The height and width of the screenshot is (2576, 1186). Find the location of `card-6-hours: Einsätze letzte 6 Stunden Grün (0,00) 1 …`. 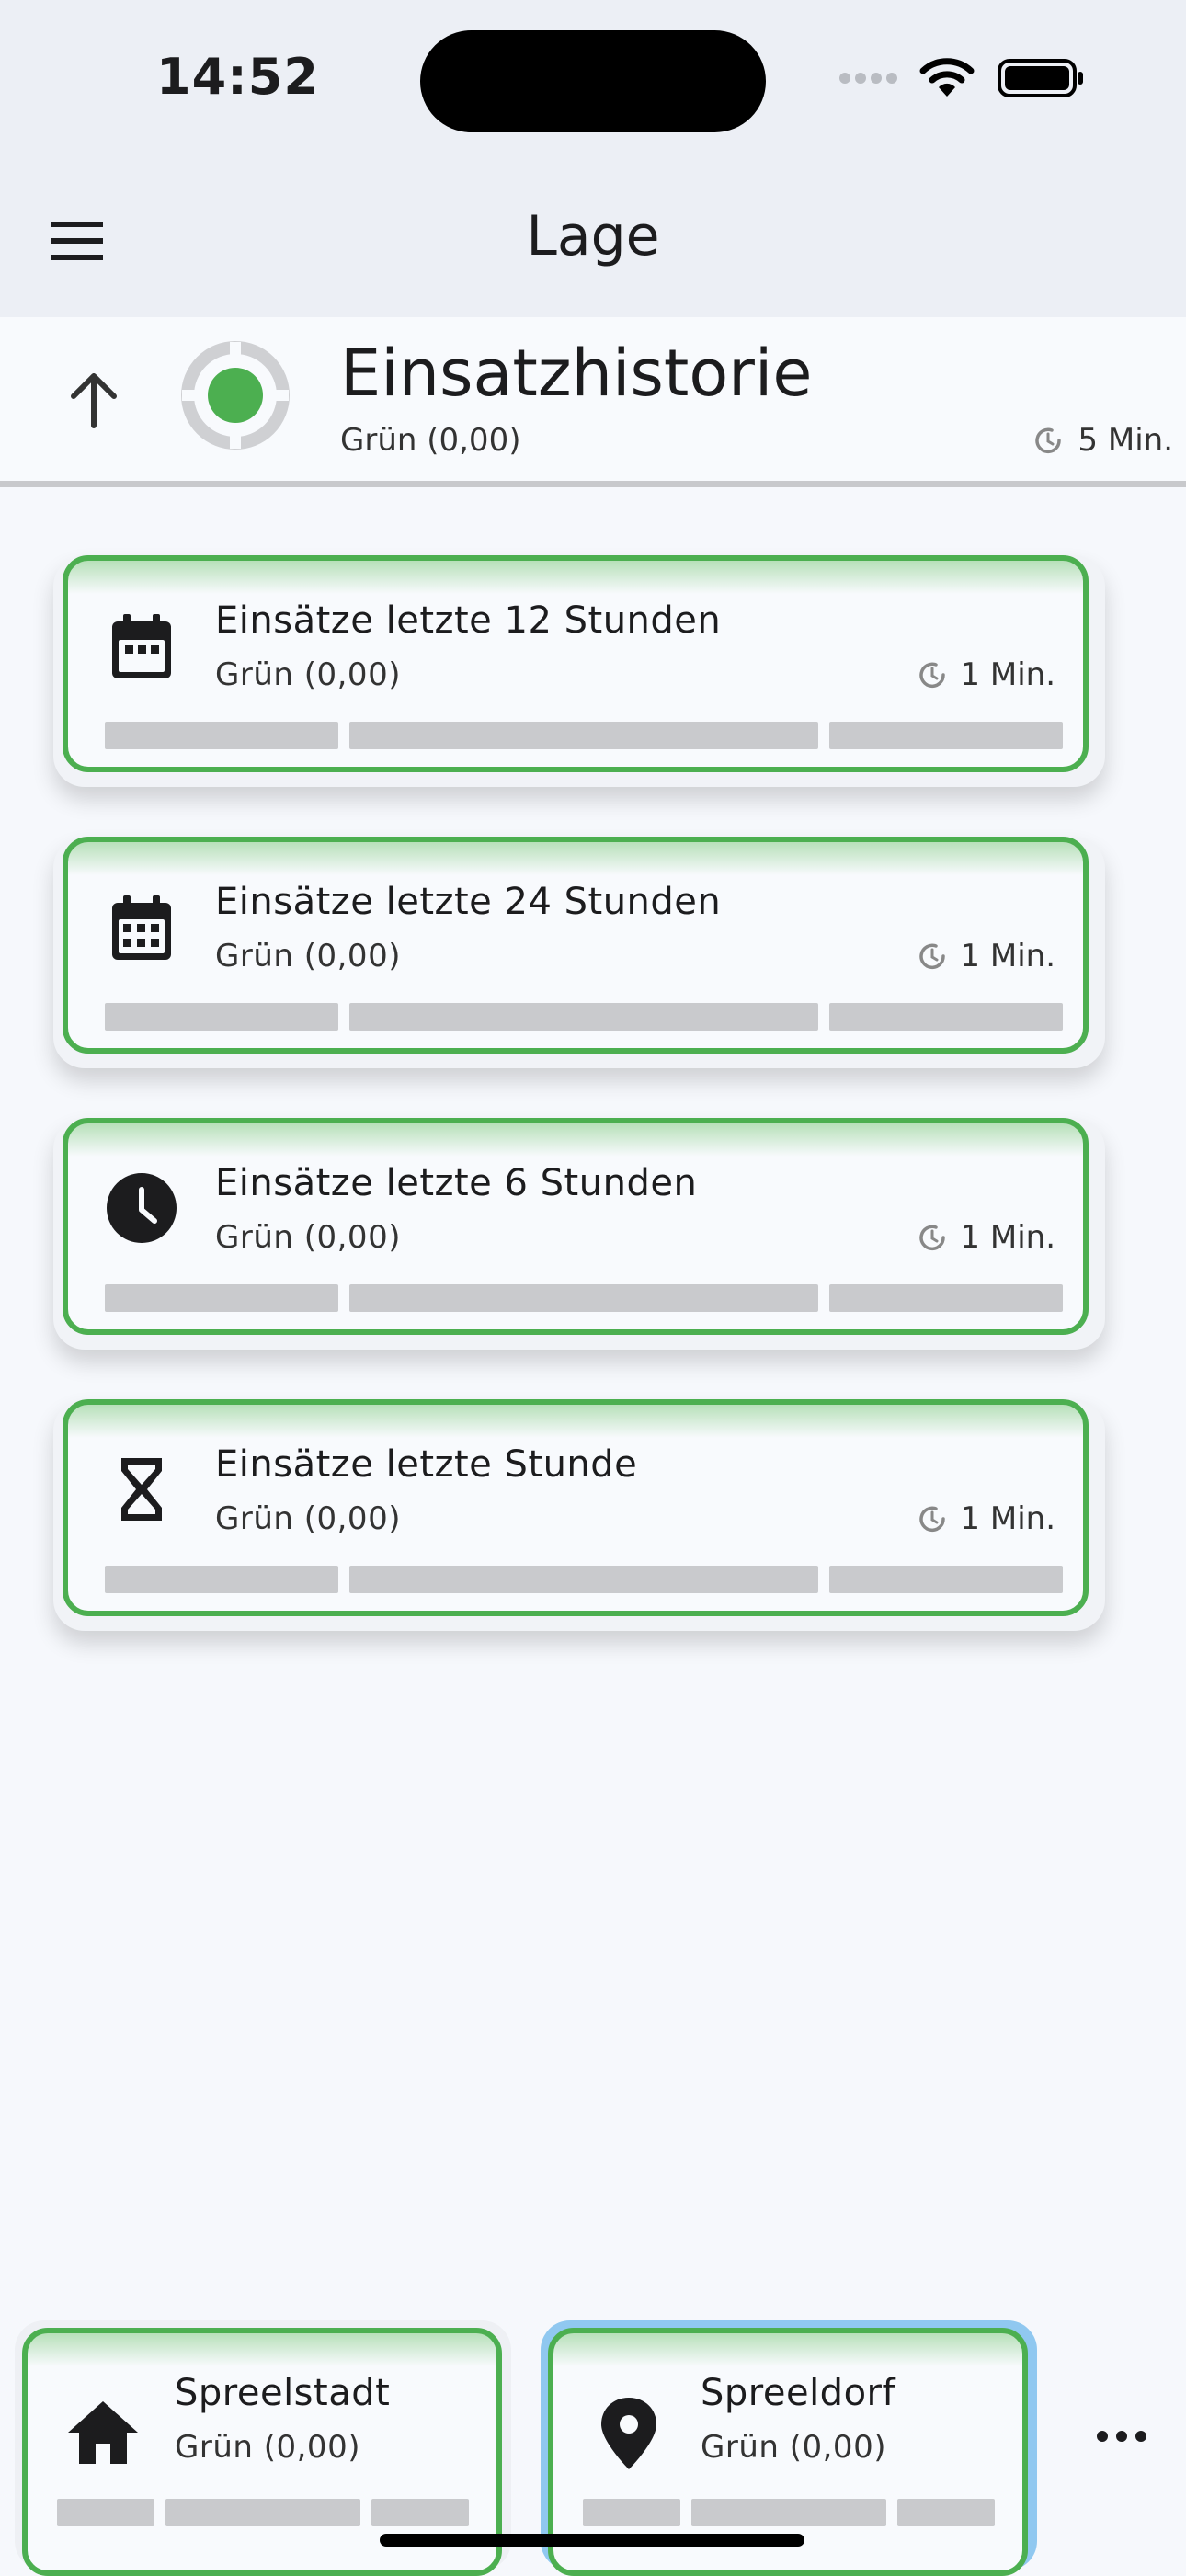

card-6-hours: Einsätze letzte 6 Stunden Grün (0,00) 1 … is located at coordinates (579, 1234).